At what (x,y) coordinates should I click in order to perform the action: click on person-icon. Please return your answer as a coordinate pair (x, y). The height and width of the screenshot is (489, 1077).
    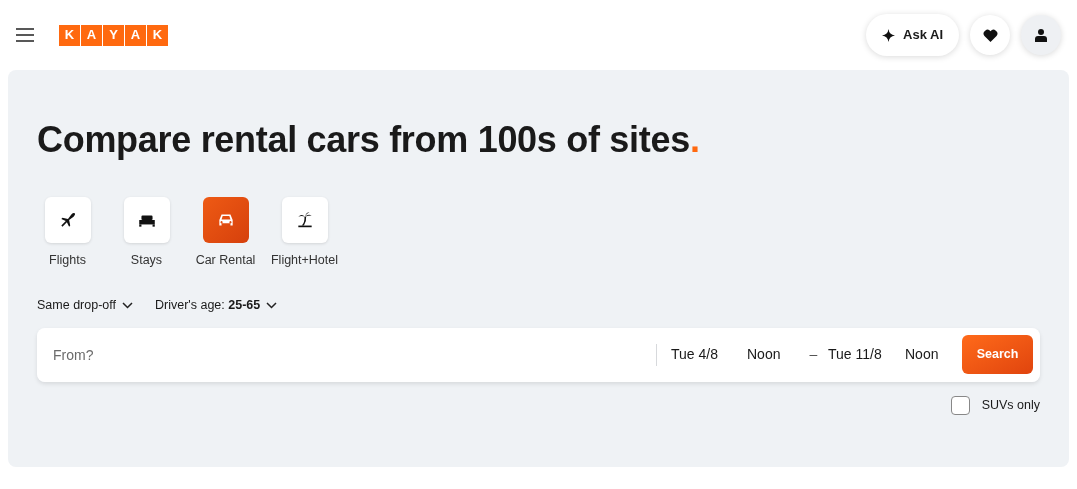
    Looking at the image, I should click on (1041, 35).